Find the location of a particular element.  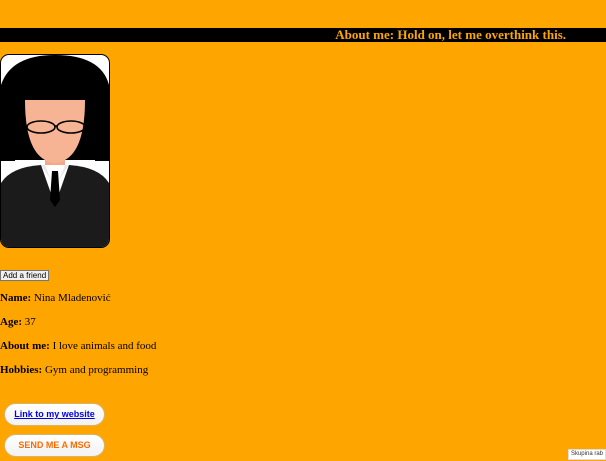

profile-avatar is located at coordinates (55, 151).